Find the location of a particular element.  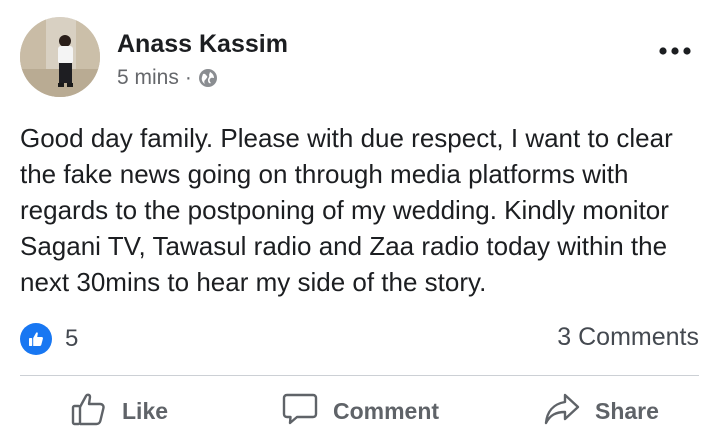

thumbs-up-icon is located at coordinates (89, 411).